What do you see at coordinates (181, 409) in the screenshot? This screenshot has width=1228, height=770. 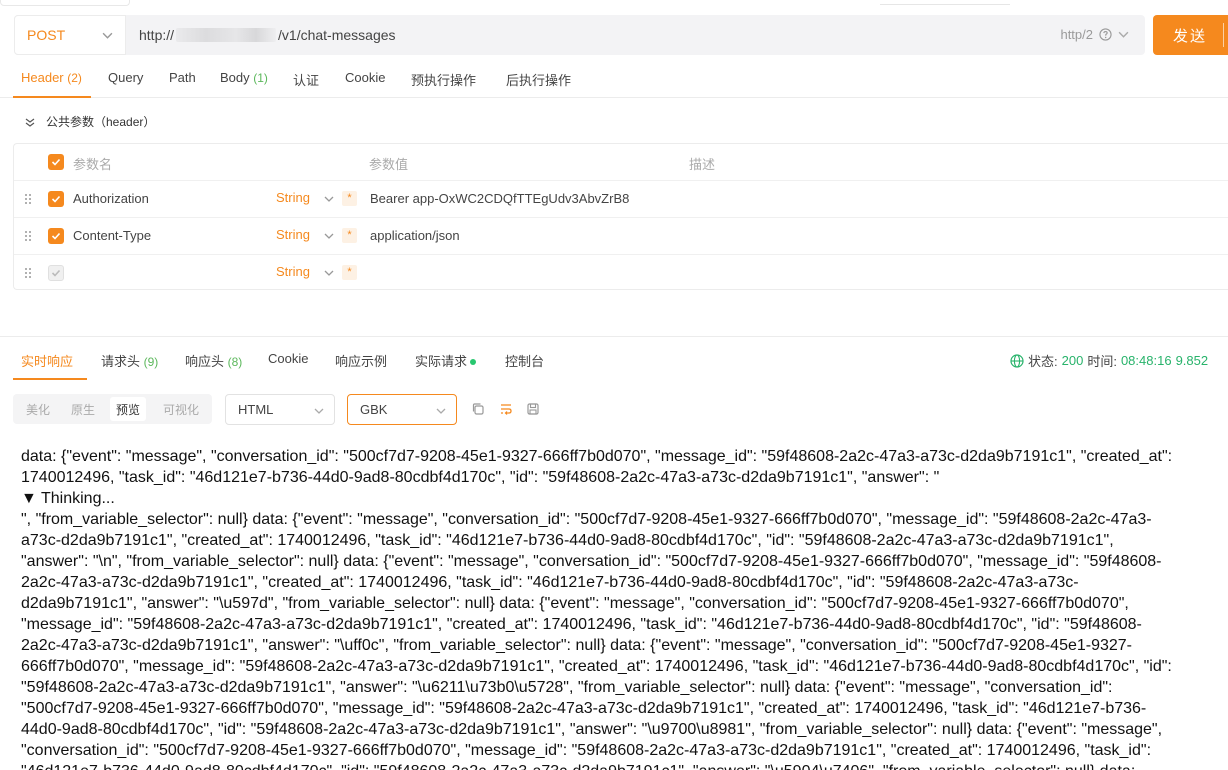 I see `view-visualize: 可视化` at bounding box center [181, 409].